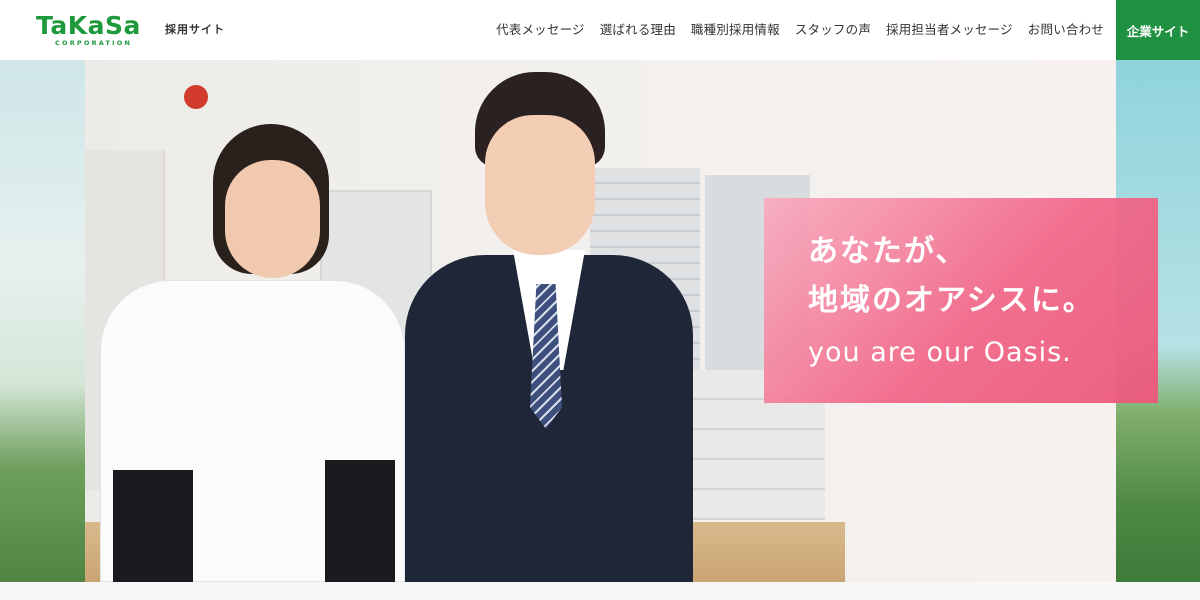 The width and height of the screenshot is (1200, 600). Describe the element at coordinates (153, 526) in the screenshot. I see `photo-staff-sleeve-left` at that location.